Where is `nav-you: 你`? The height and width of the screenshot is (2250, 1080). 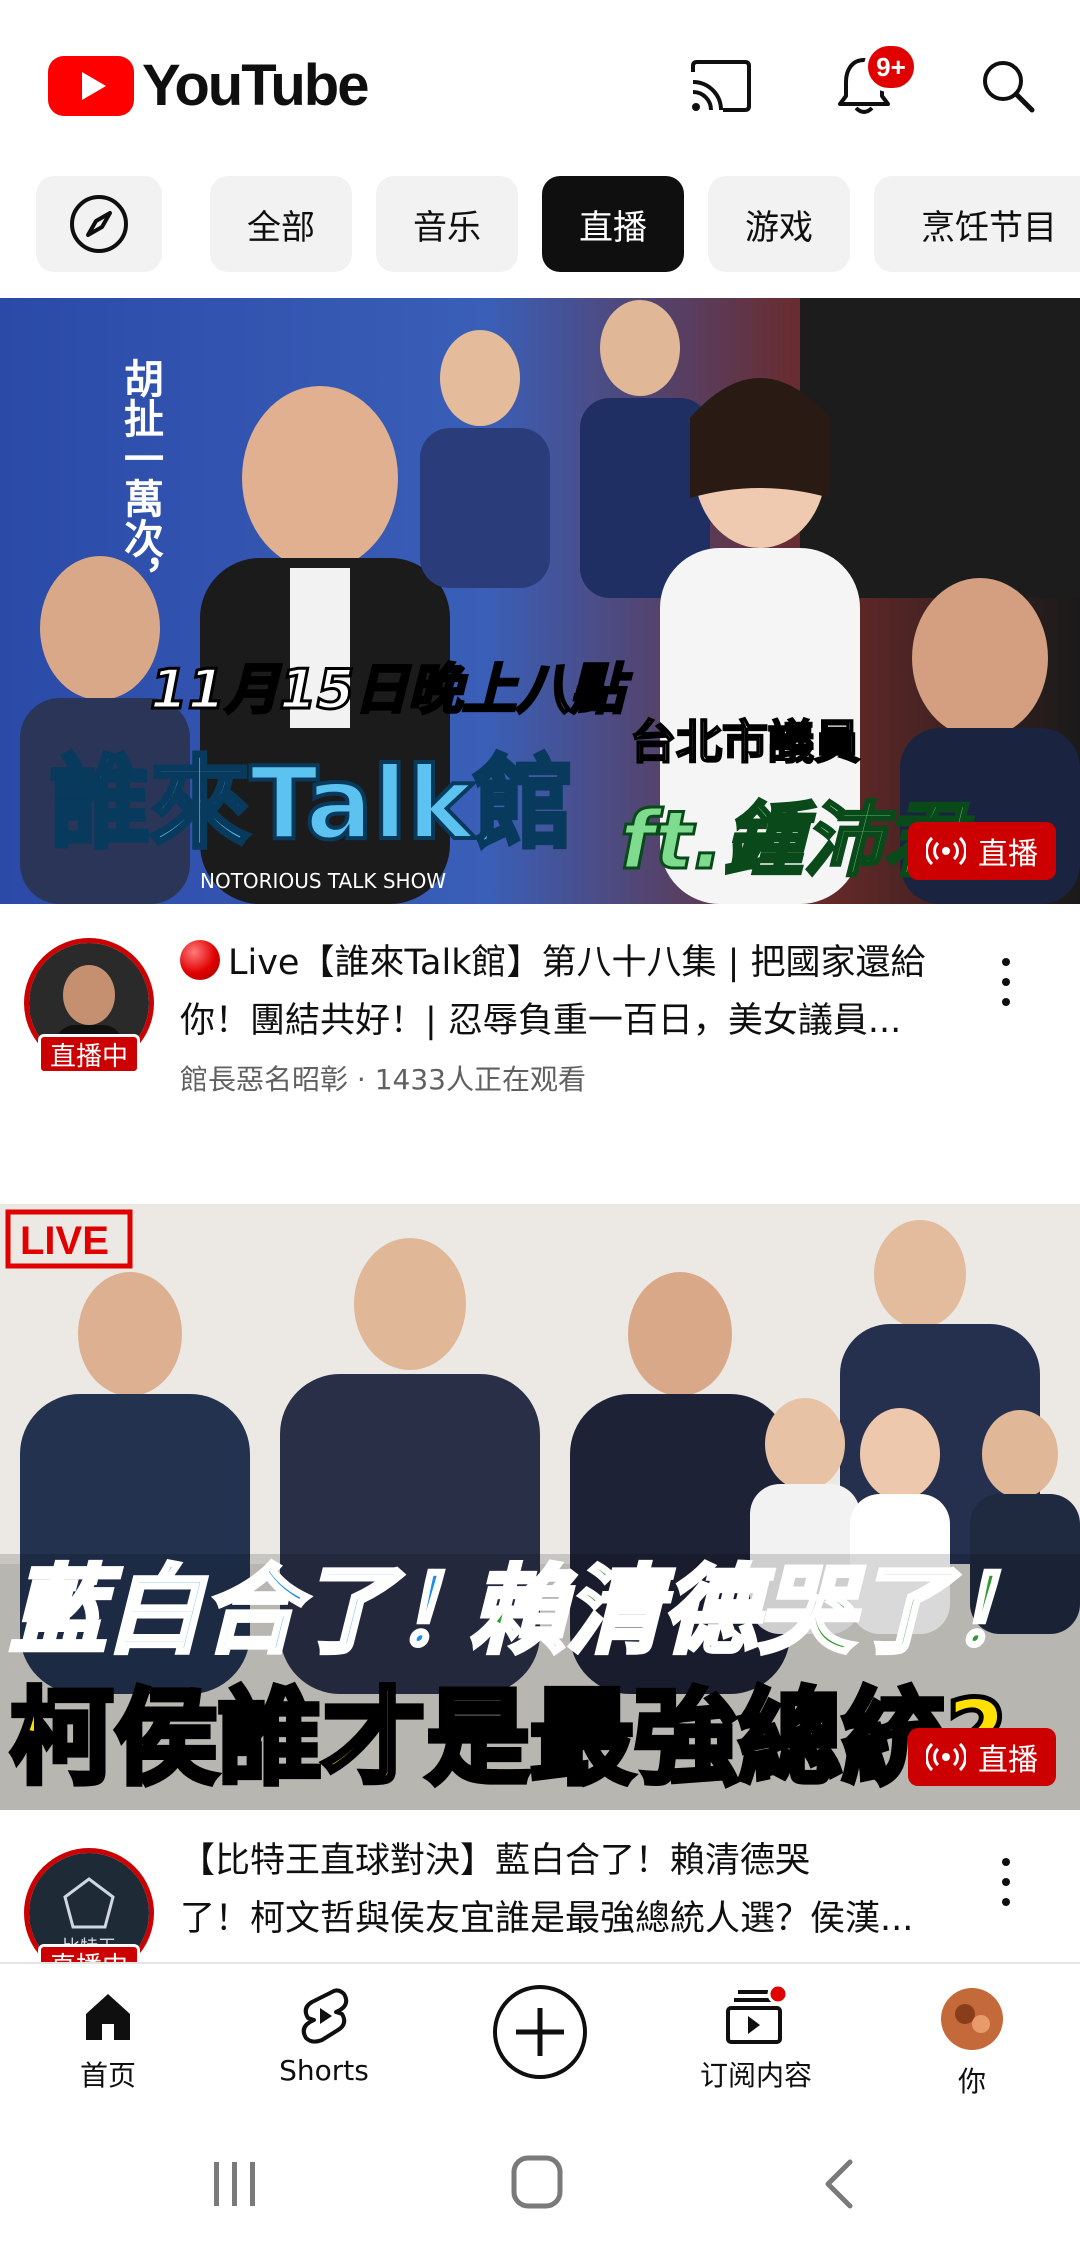 nav-you: 你 is located at coordinates (972, 2043).